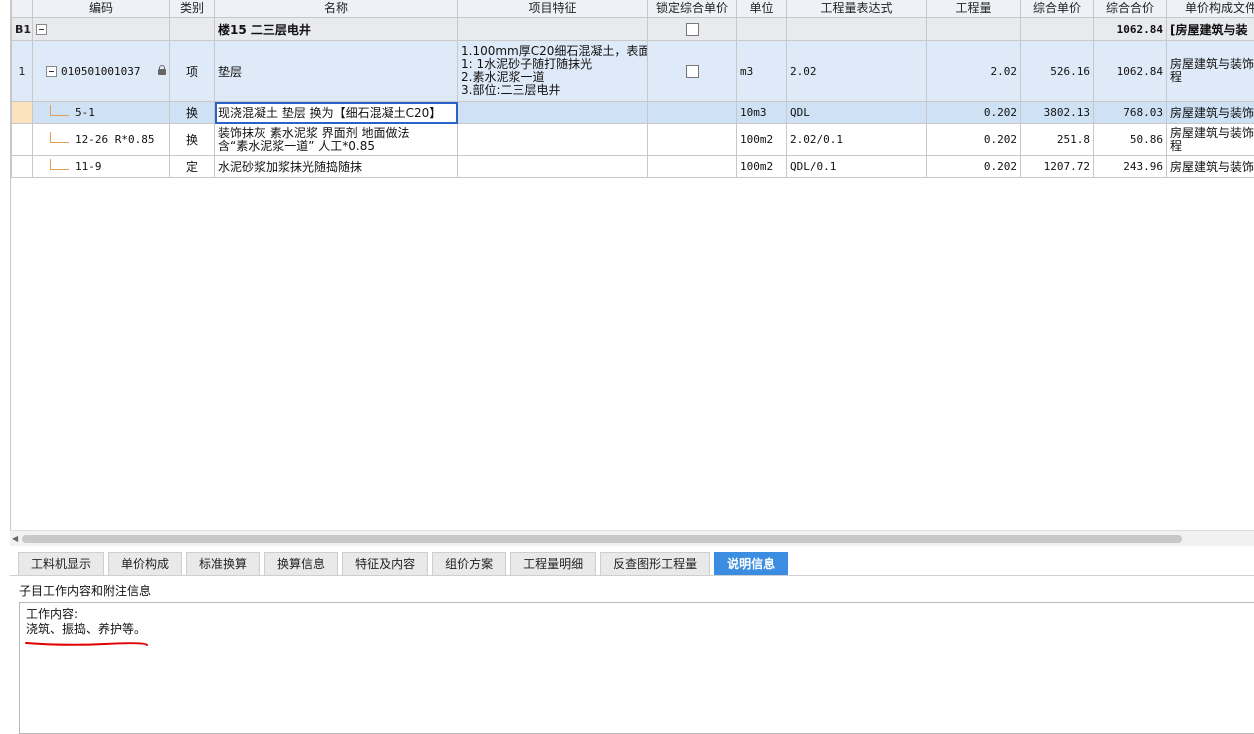 The width and height of the screenshot is (1254, 734). I want to click on name-cell-editing: 现浇混凝土 垫层 换为【细石混凝土C20】, so click(336, 113).